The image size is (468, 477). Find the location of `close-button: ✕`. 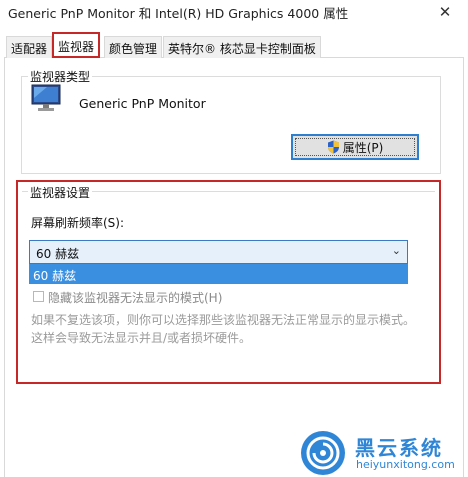

close-button: ✕ is located at coordinates (445, 12).